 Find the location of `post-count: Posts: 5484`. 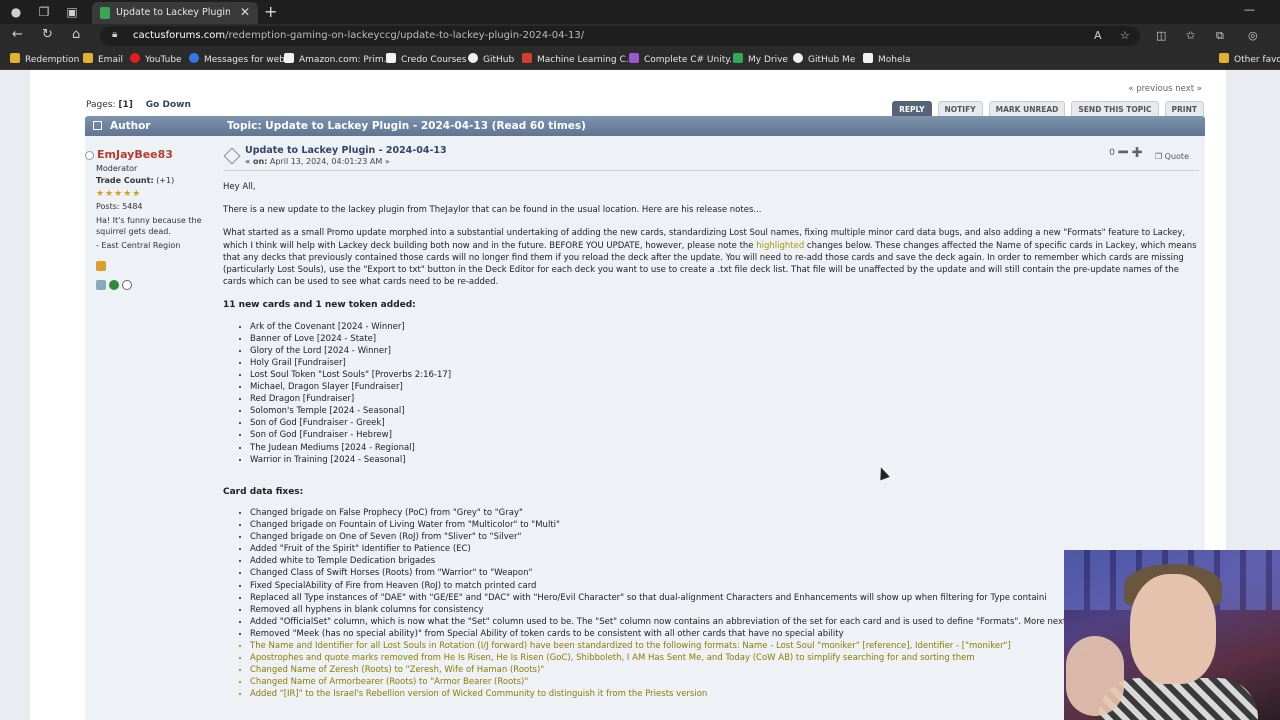

post-count: Posts: 5484 is located at coordinates (119, 206).